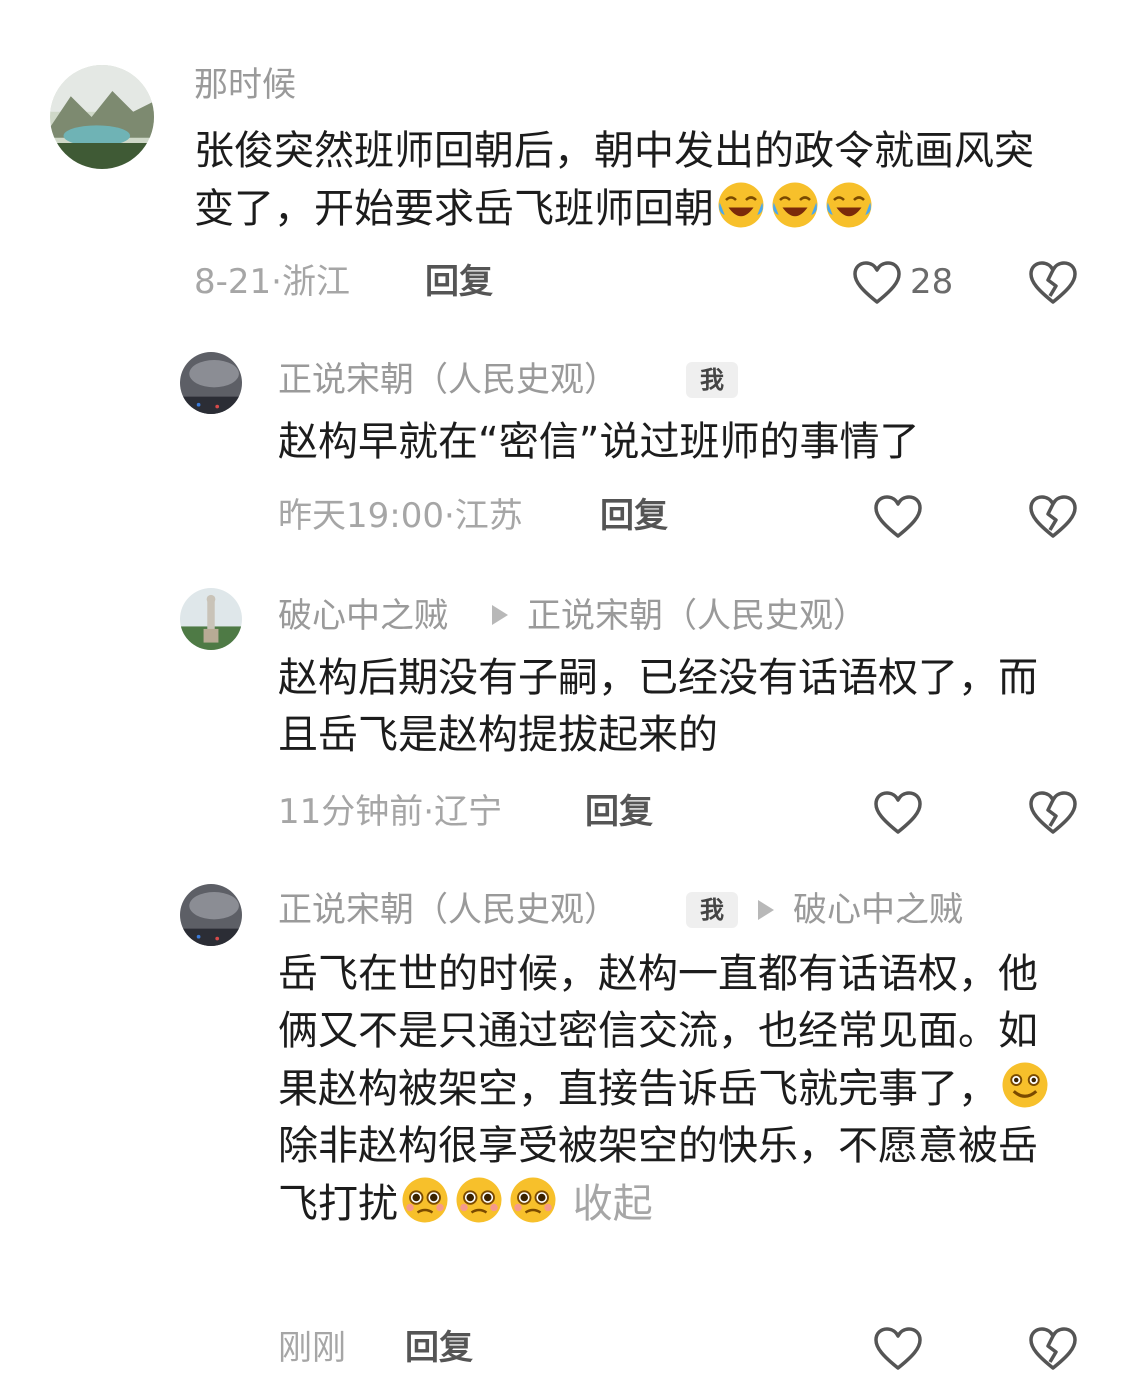  Describe the element at coordinates (312, 1348) in the screenshot. I see `comment-meta: 刚刚` at that location.